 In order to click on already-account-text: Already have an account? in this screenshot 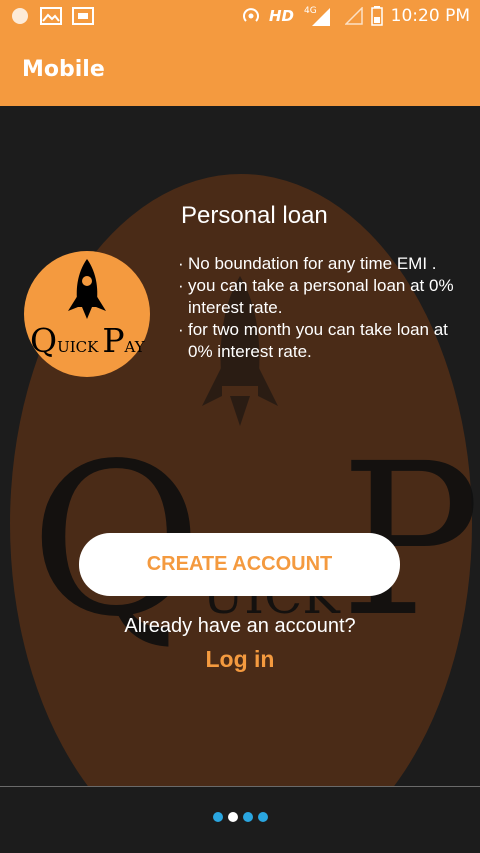, I will do `click(240, 626)`.